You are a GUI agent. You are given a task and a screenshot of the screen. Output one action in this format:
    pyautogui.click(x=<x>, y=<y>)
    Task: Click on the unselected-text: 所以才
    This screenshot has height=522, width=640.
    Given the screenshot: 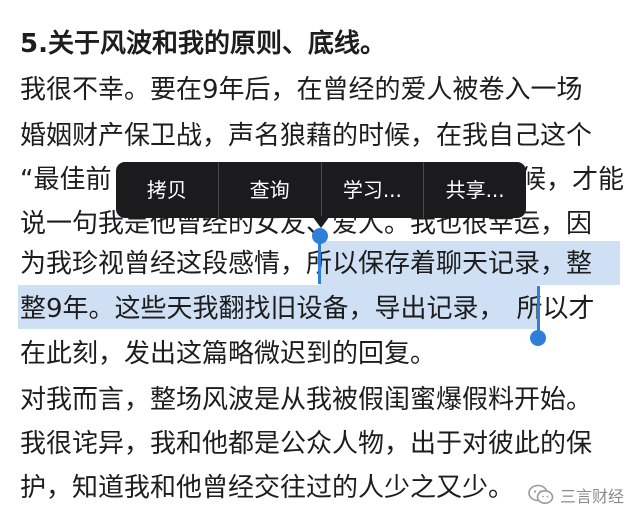 What is the action you would take?
    pyautogui.click(x=555, y=309)
    